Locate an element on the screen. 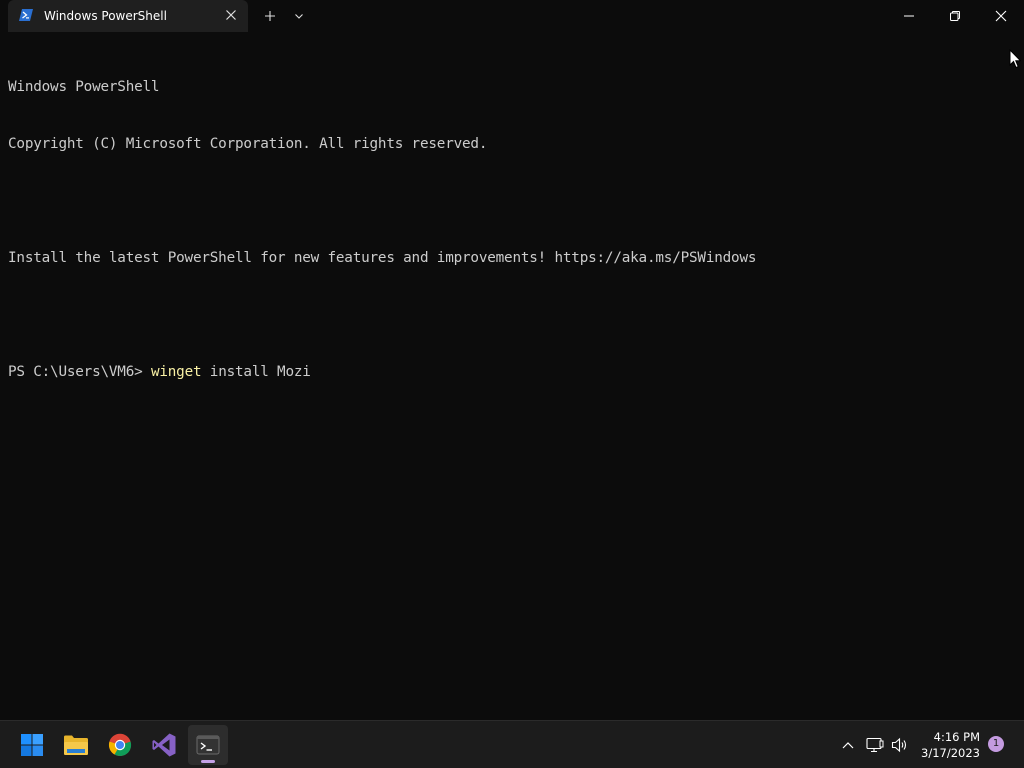 The width and height of the screenshot is (1024, 768). tab-windows-powershell: Windows PowerShell is located at coordinates (128, 16).